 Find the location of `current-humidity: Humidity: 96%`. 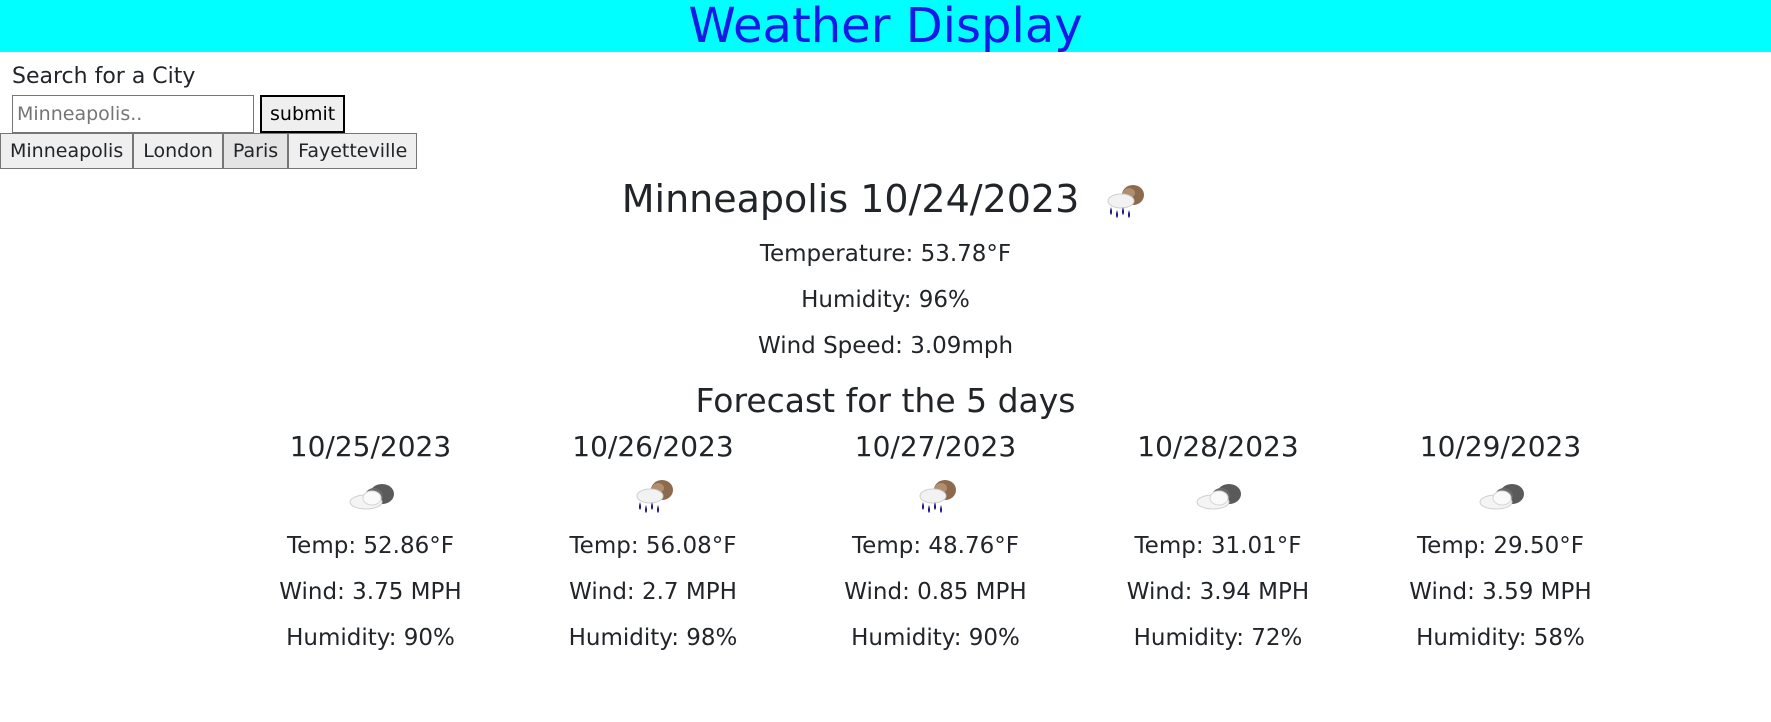

current-humidity: Humidity: 96% is located at coordinates (885, 300).